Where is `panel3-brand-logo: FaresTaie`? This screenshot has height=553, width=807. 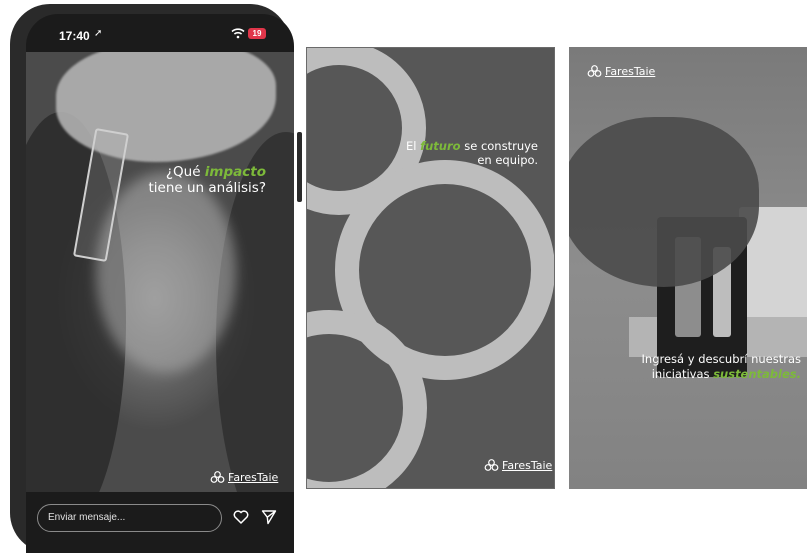
panel3-brand-logo: FaresTaie is located at coordinates (621, 71).